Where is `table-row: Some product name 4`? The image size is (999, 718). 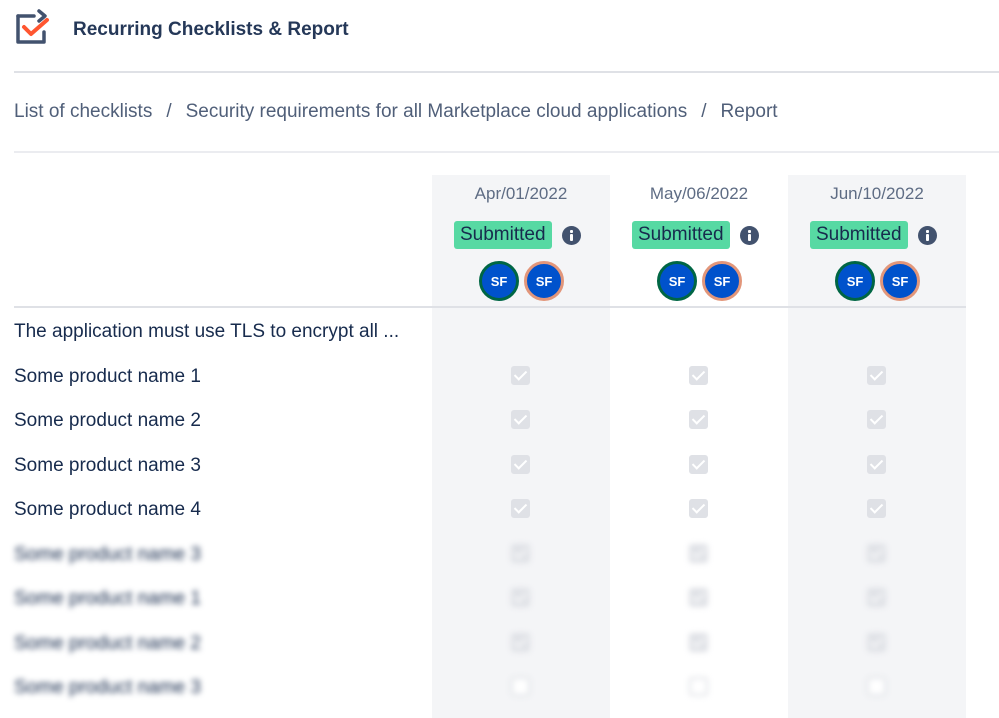 table-row: Some product name 4 is located at coordinates (499, 509).